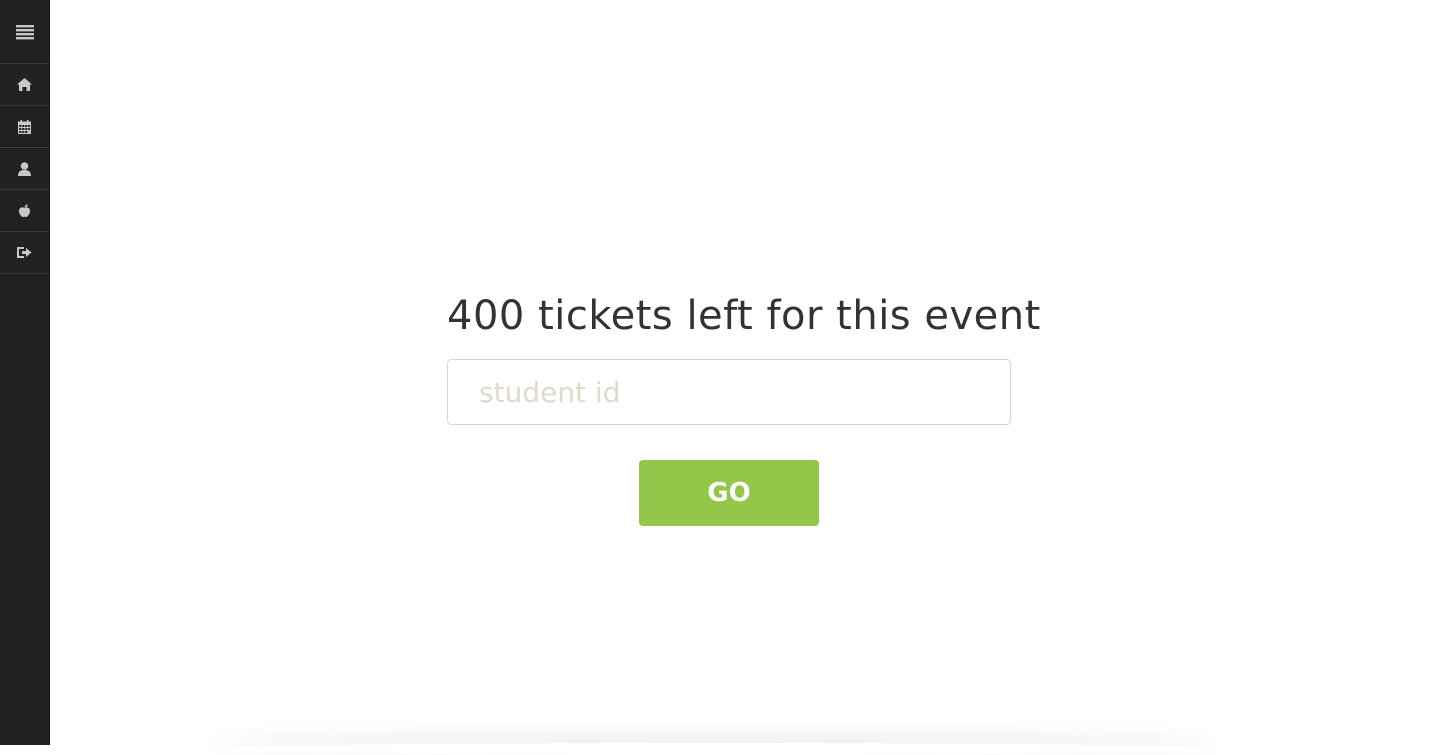 This screenshot has width=1440, height=755. Describe the element at coordinates (729, 493) in the screenshot. I see `go-button: GO` at that location.